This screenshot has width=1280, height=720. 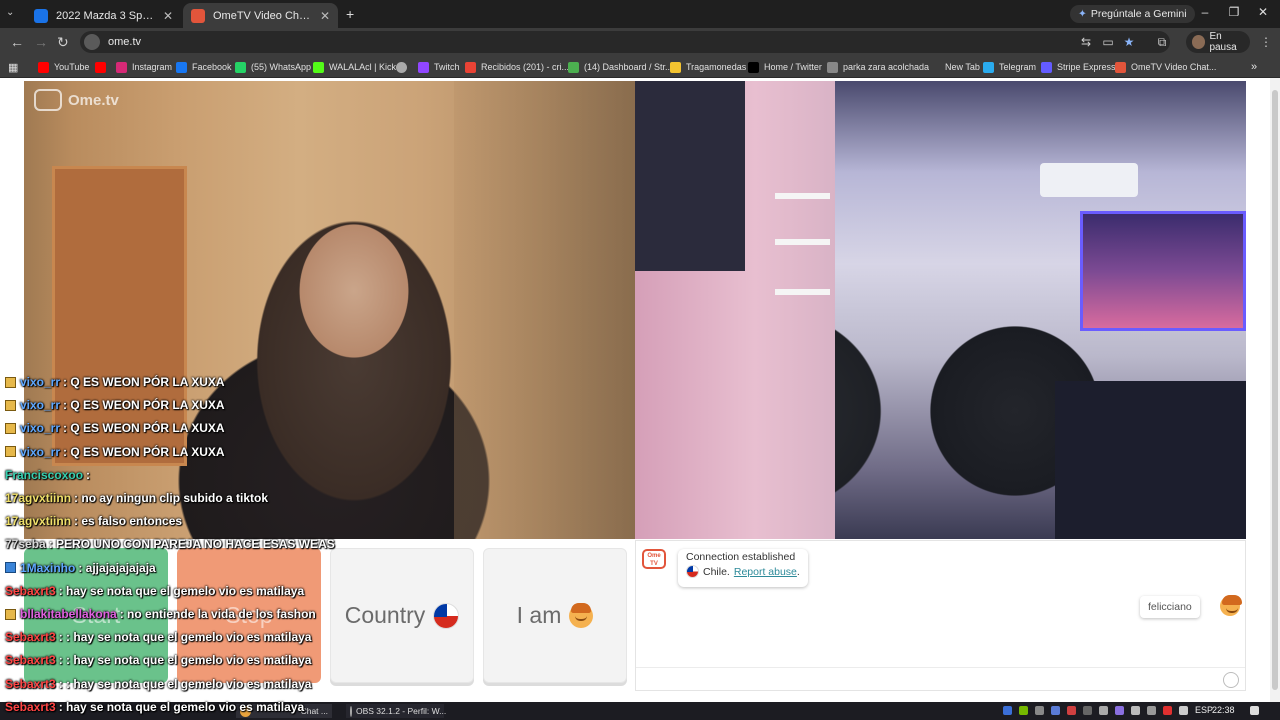 What do you see at coordinates (63, 42) in the screenshot?
I see `reload-icon: ↻` at bounding box center [63, 42].